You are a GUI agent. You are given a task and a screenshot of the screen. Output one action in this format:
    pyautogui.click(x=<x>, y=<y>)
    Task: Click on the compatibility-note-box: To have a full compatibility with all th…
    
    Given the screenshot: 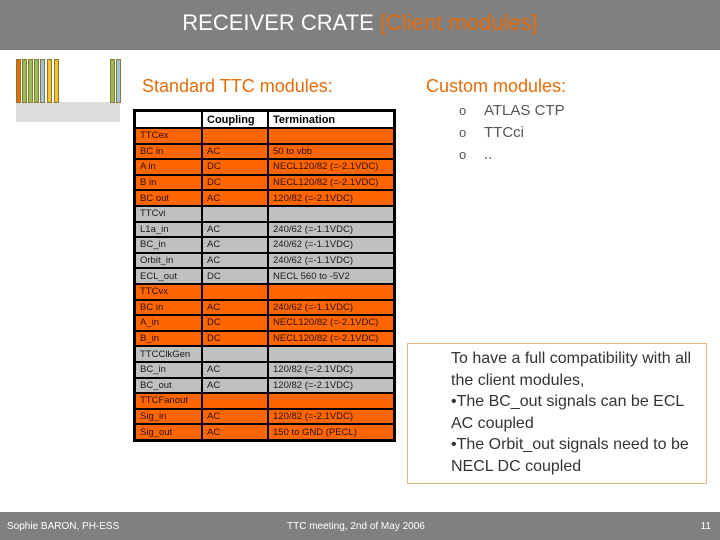 What is the action you would take?
    pyautogui.click(x=557, y=413)
    